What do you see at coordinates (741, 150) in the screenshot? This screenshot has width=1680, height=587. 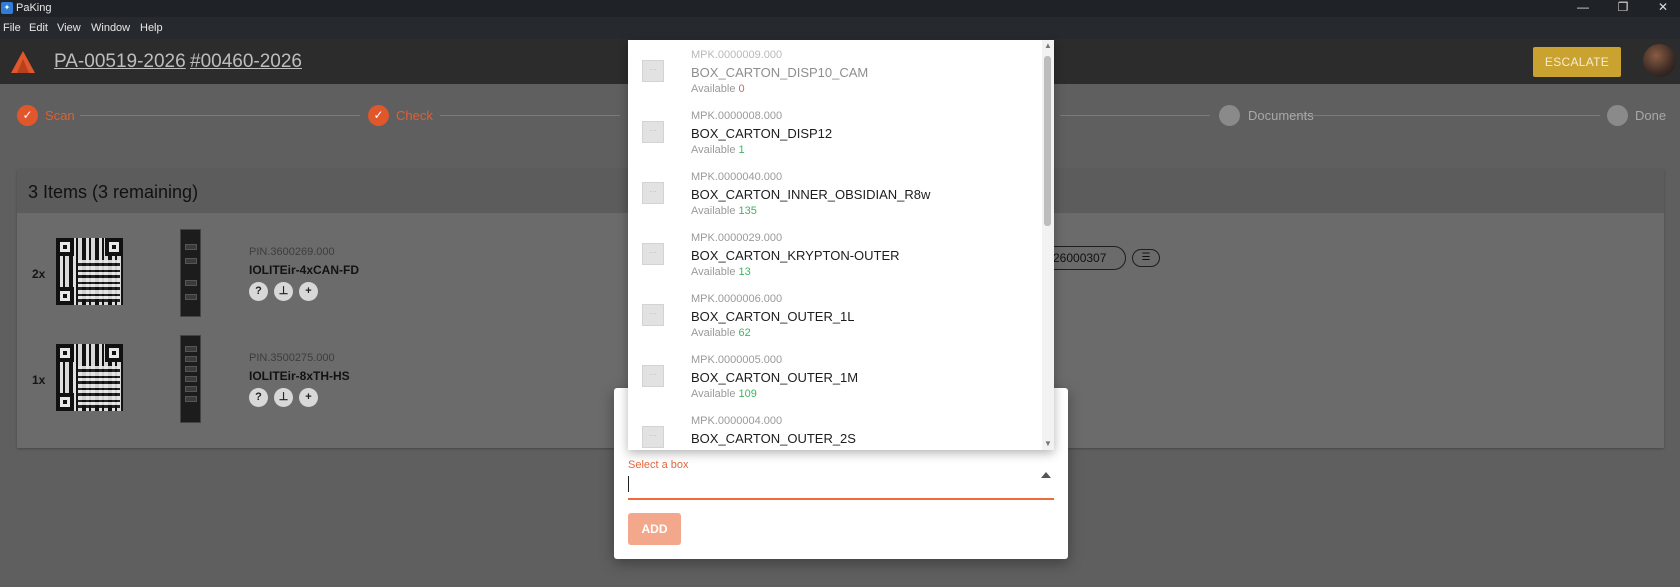 I see `option-available-count: 1` at bounding box center [741, 150].